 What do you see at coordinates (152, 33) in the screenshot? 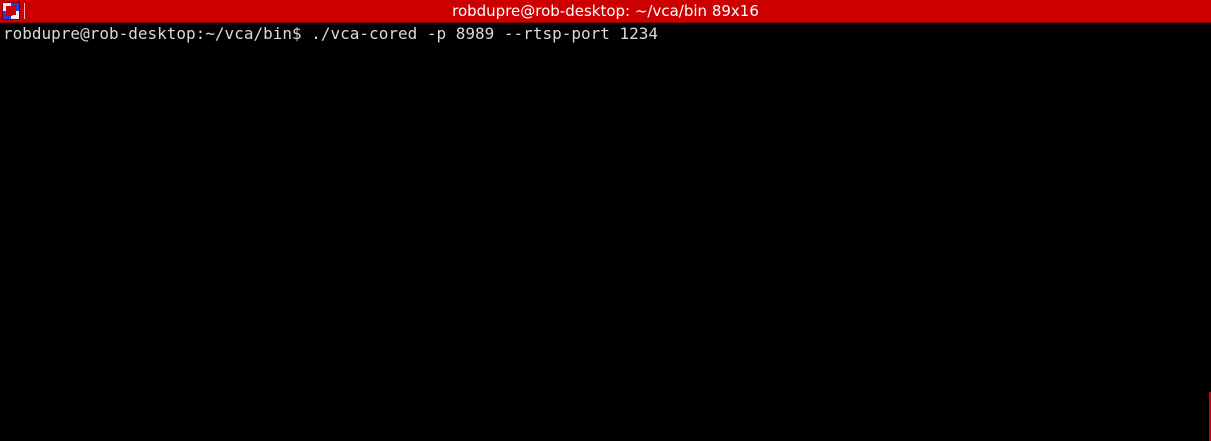
I see `shell-prompt: robdupre@rob-desktop:~/vca/bin$` at bounding box center [152, 33].